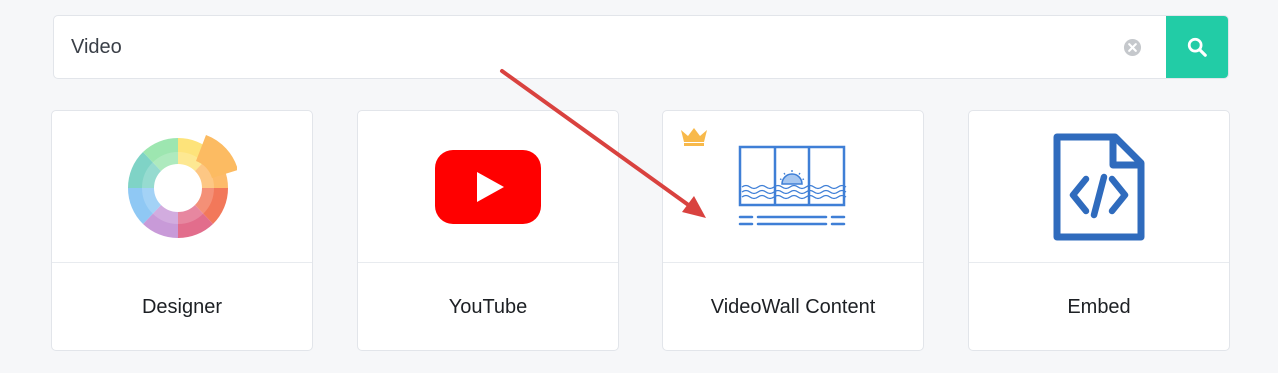 The width and height of the screenshot is (1278, 373). I want to click on card-label: Embed, so click(1099, 306).